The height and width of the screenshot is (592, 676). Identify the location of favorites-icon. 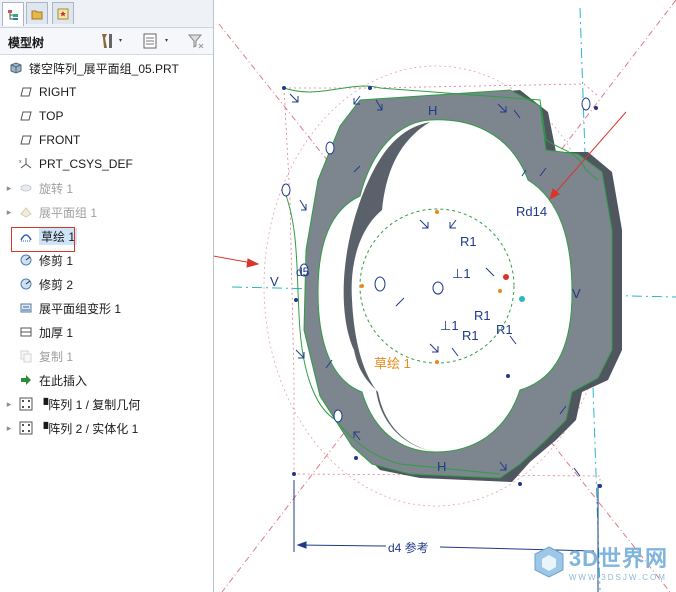
(63, 13).